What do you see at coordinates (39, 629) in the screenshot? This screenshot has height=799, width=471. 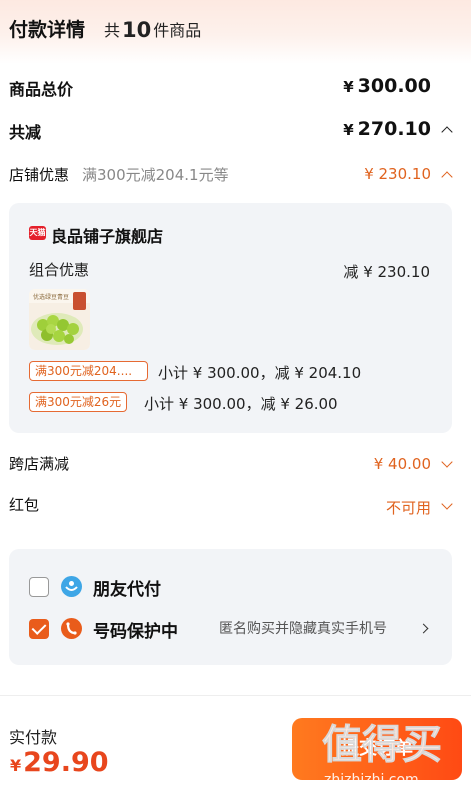 I see `number-protection-checkbox` at bounding box center [39, 629].